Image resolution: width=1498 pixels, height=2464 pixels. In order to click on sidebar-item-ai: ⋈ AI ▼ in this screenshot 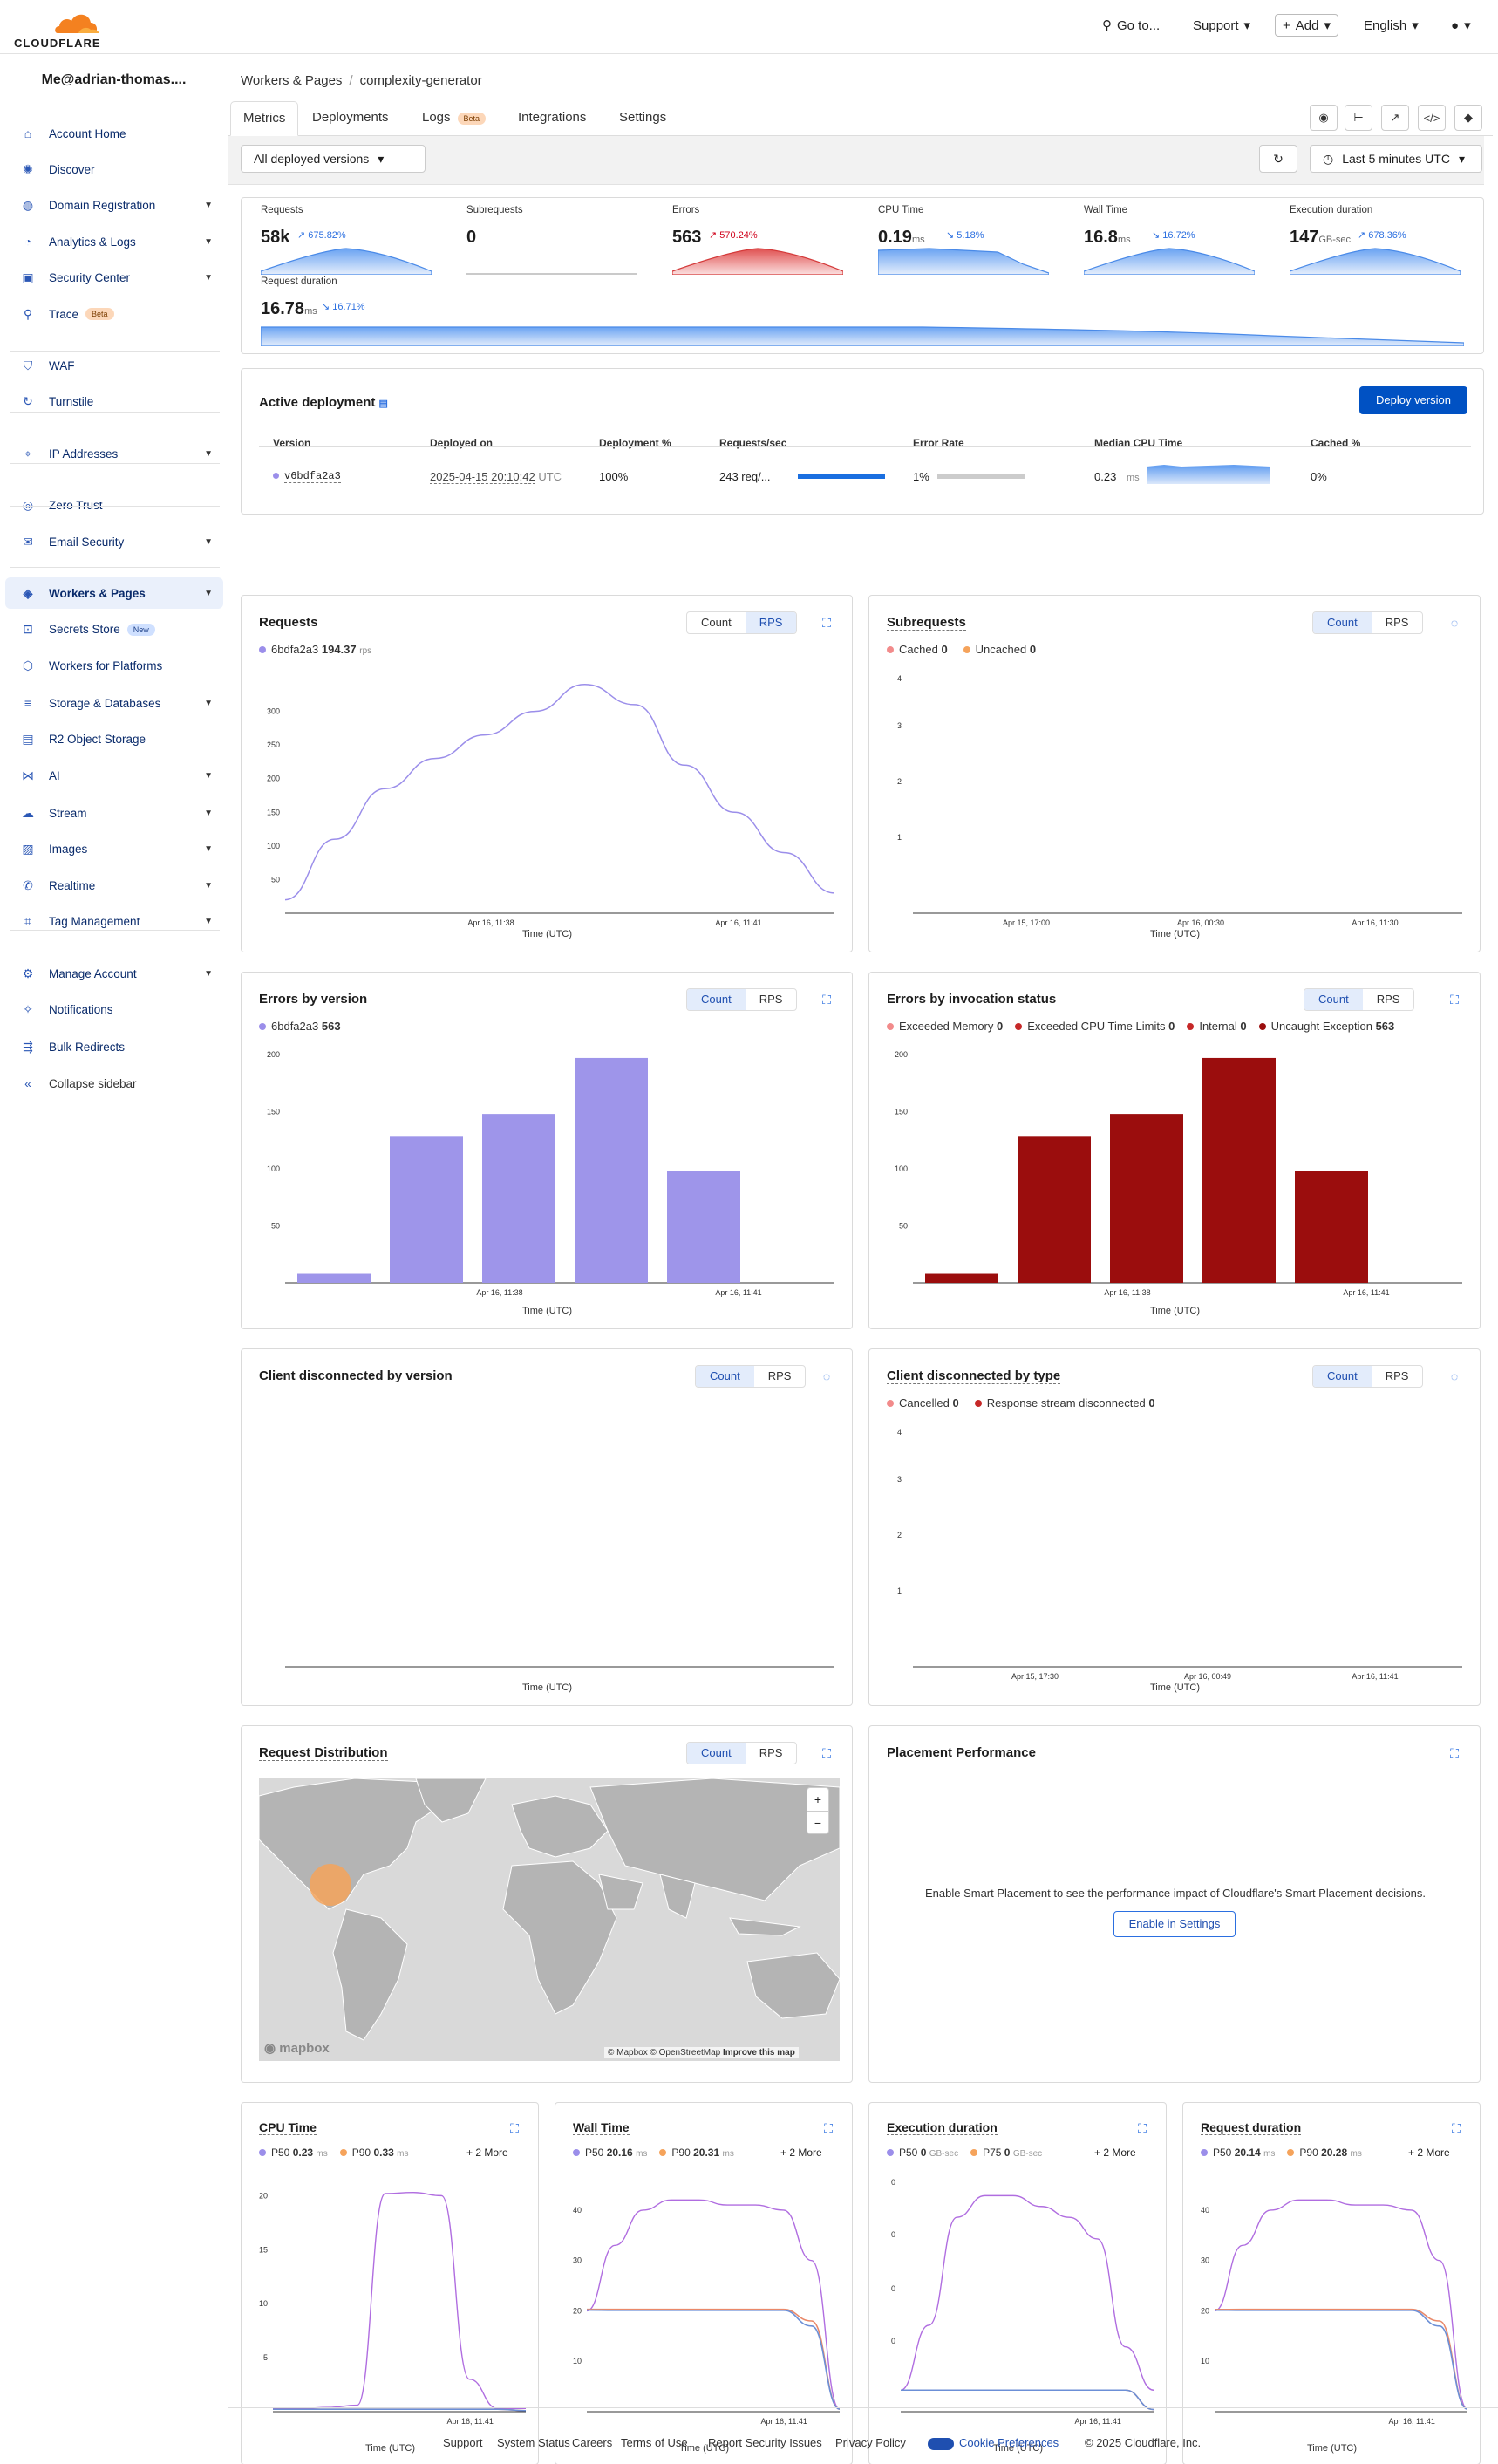, I will do `click(114, 775)`.